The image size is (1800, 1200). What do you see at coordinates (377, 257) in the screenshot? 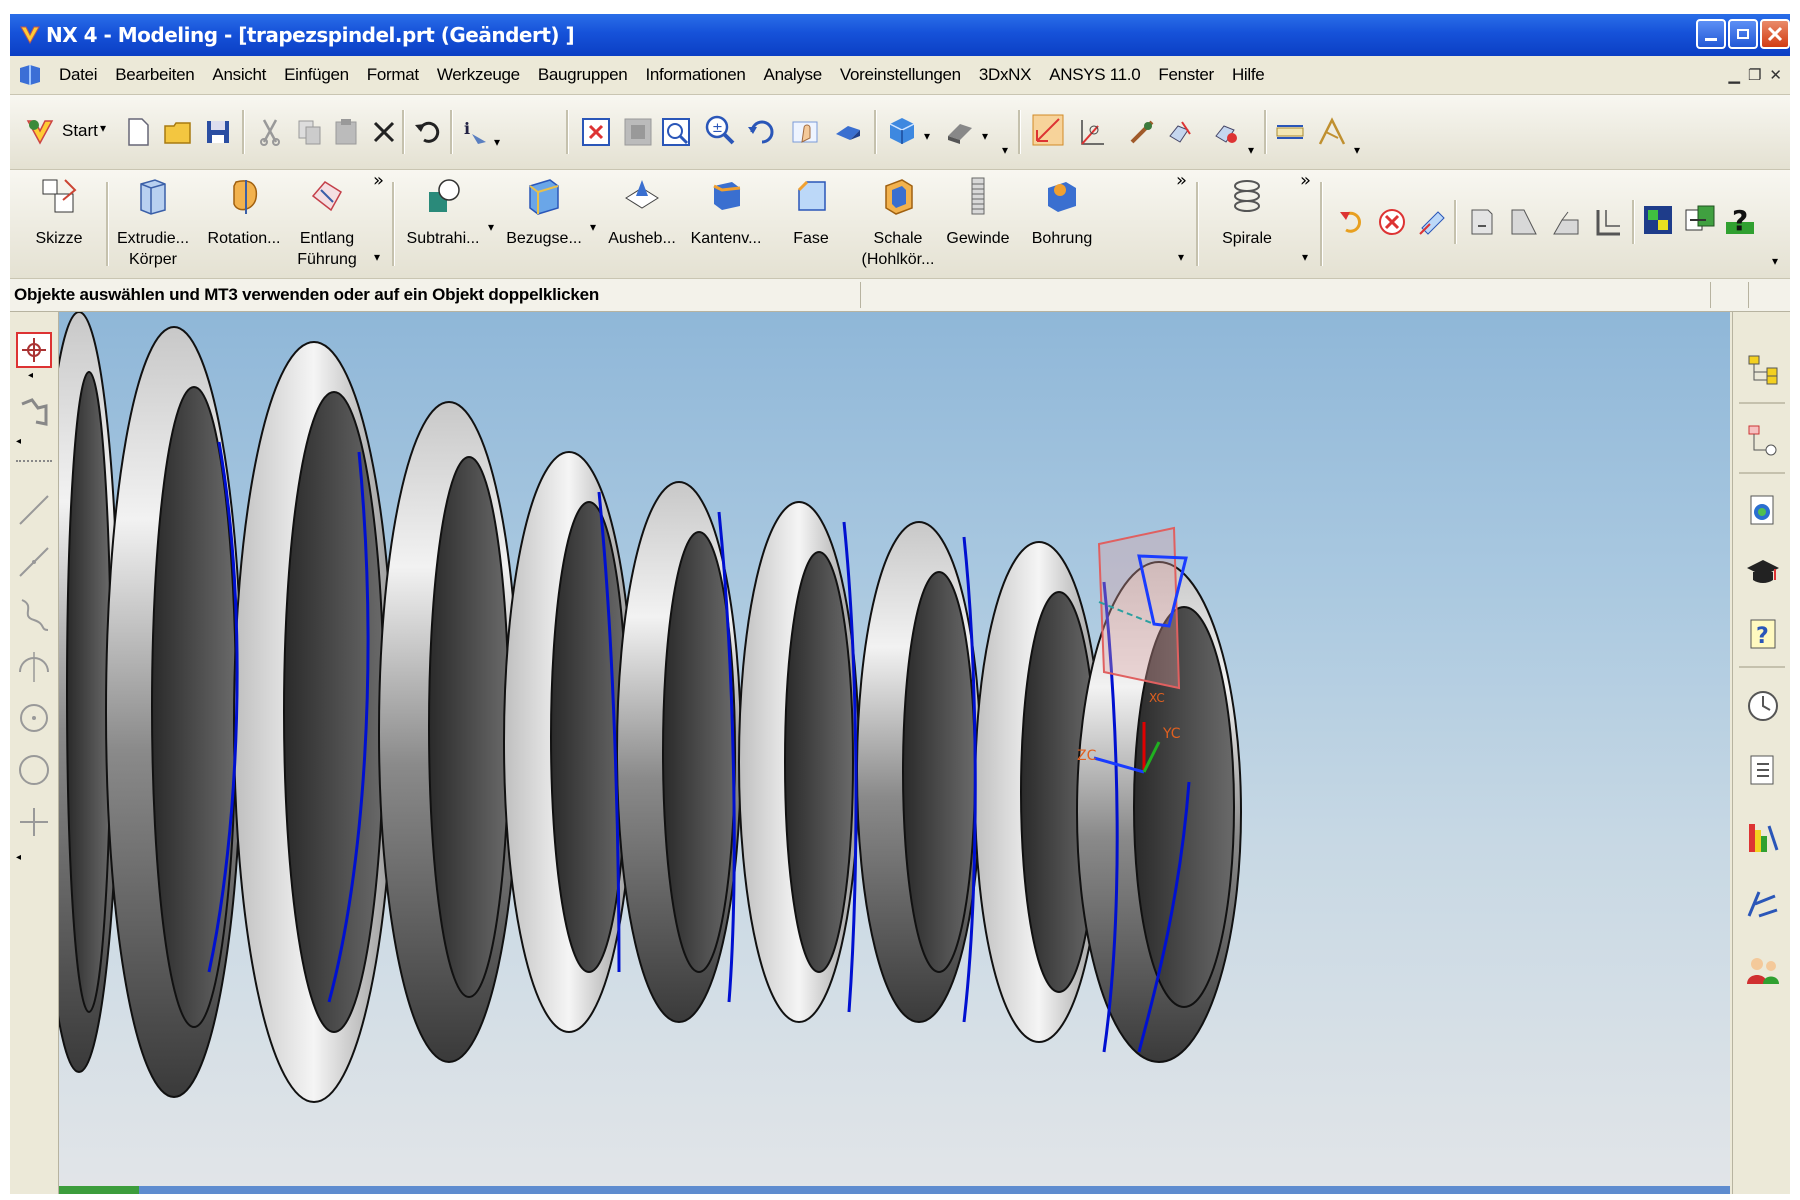
I see `feature-group-1-dropdown-icon: ▾` at bounding box center [377, 257].